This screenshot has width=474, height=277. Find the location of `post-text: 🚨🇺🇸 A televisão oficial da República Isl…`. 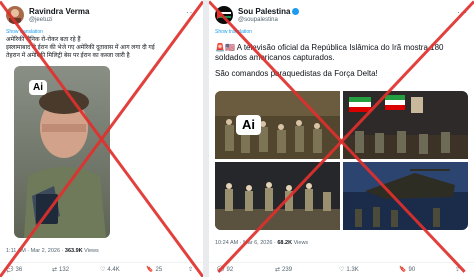

post-text: 🚨🇺🇸 A televisão oficial da República Isl… is located at coordinates (329, 61).